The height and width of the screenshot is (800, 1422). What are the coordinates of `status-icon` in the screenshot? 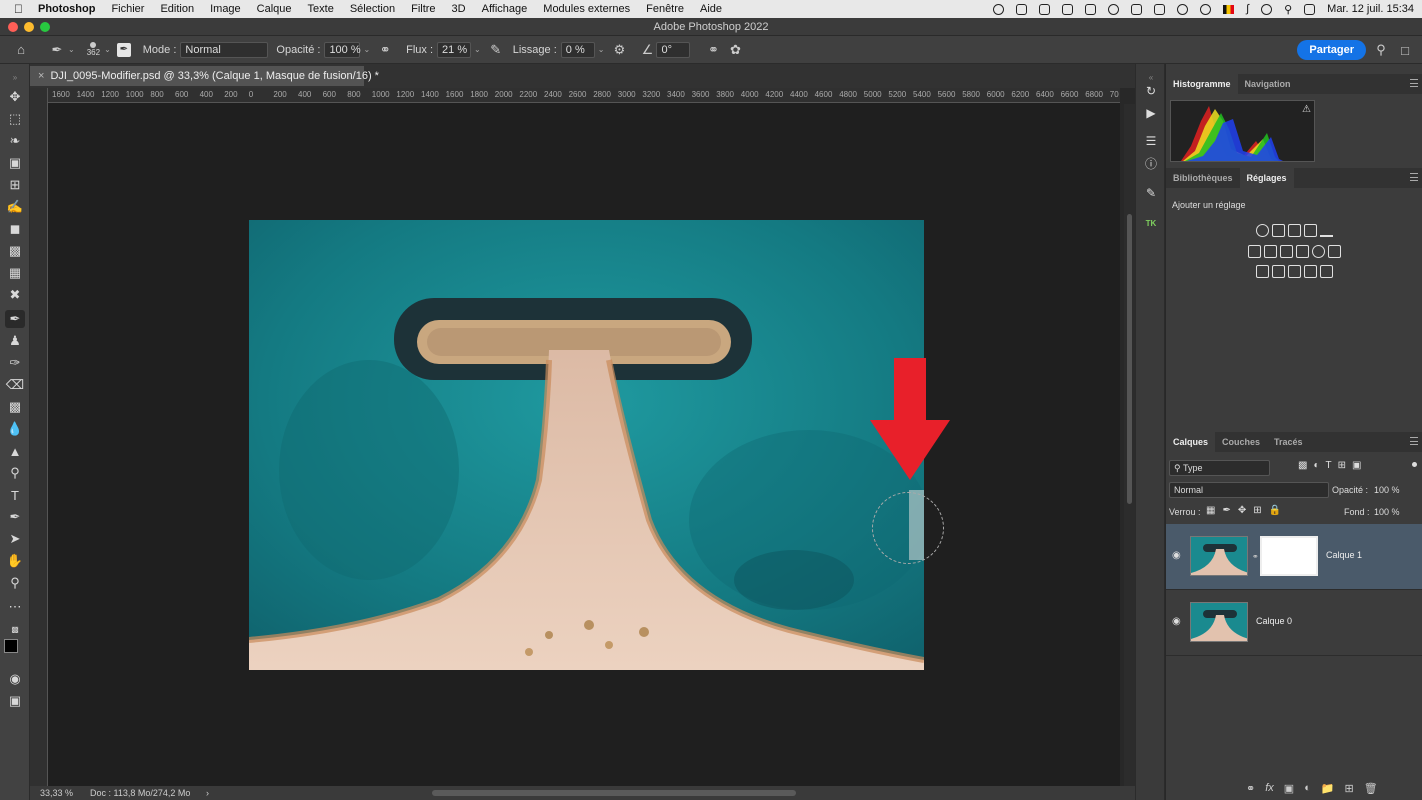 It's located at (1022, 9).